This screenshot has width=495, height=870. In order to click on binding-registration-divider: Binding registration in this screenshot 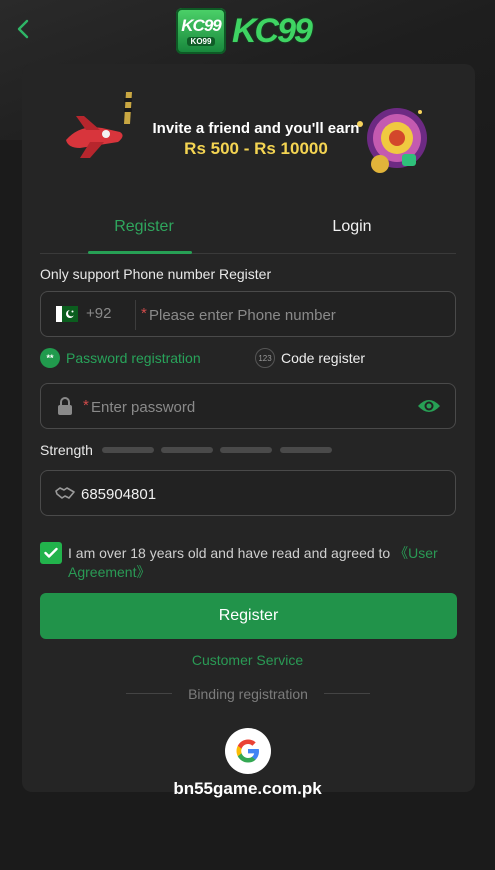, I will do `click(248, 694)`.